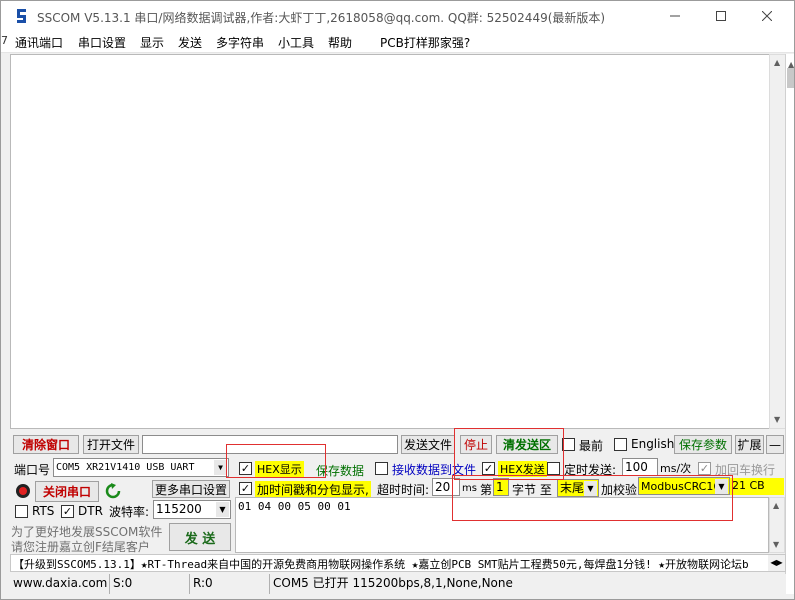 This screenshot has width=795, height=600. Describe the element at coordinates (777, 241) in the screenshot. I see `receive-scrollbar: ▲ ▼` at that location.